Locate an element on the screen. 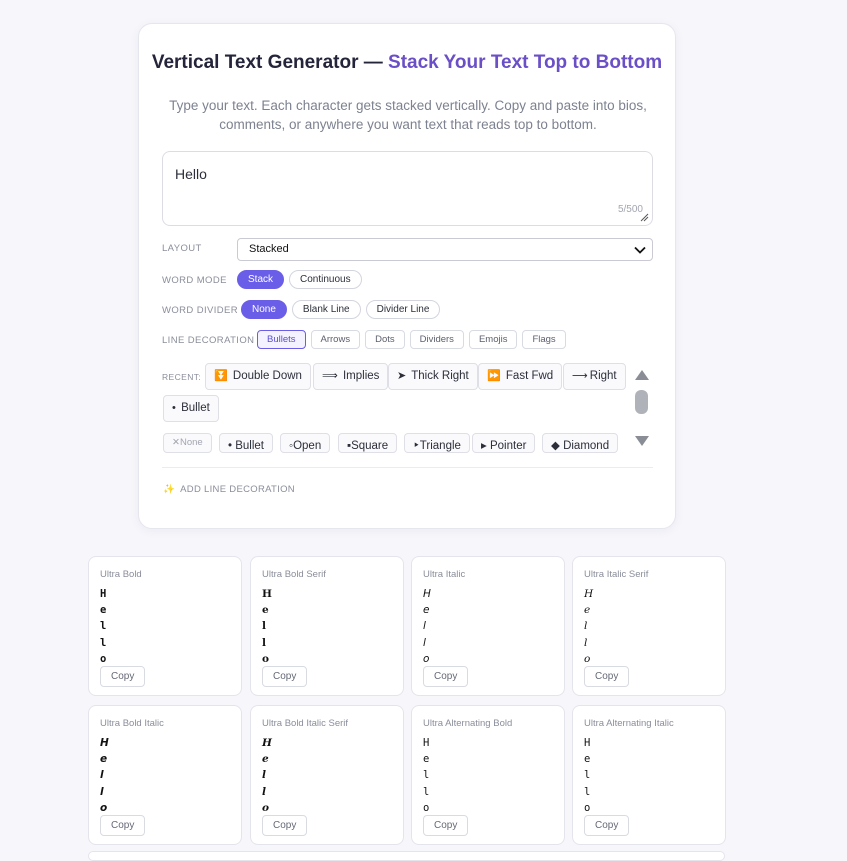  scroll-up-icon is located at coordinates (642, 375).